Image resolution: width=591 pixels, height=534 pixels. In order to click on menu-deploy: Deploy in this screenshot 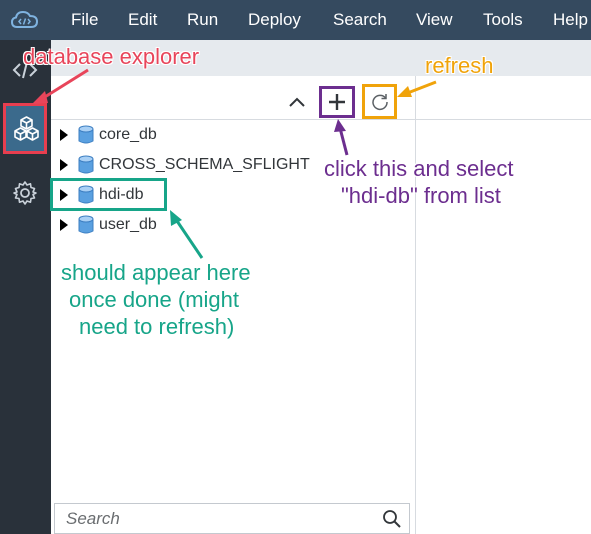, I will do `click(274, 20)`.